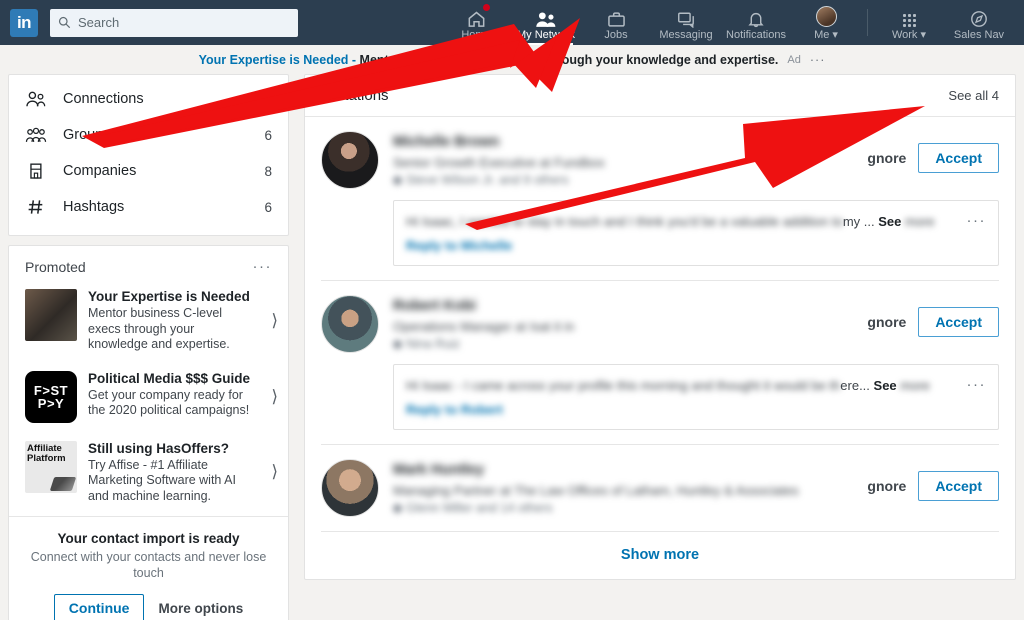 Image resolution: width=1024 pixels, height=620 pixels. What do you see at coordinates (484, 326) in the screenshot?
I see `invitation-headline: Operations Manager at Isat it in` at bounding box center [484, 326].